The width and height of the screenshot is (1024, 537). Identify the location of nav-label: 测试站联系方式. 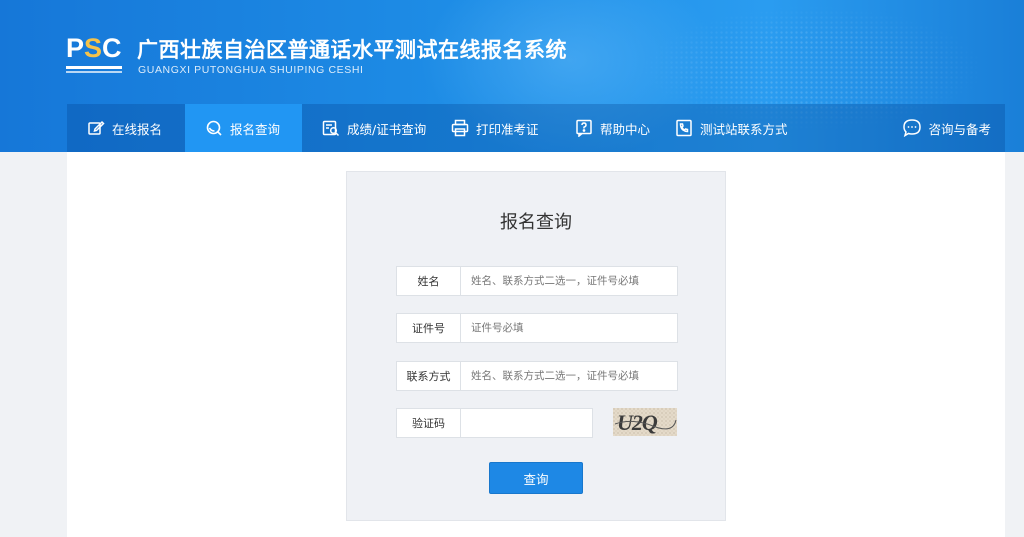
(744, 129).